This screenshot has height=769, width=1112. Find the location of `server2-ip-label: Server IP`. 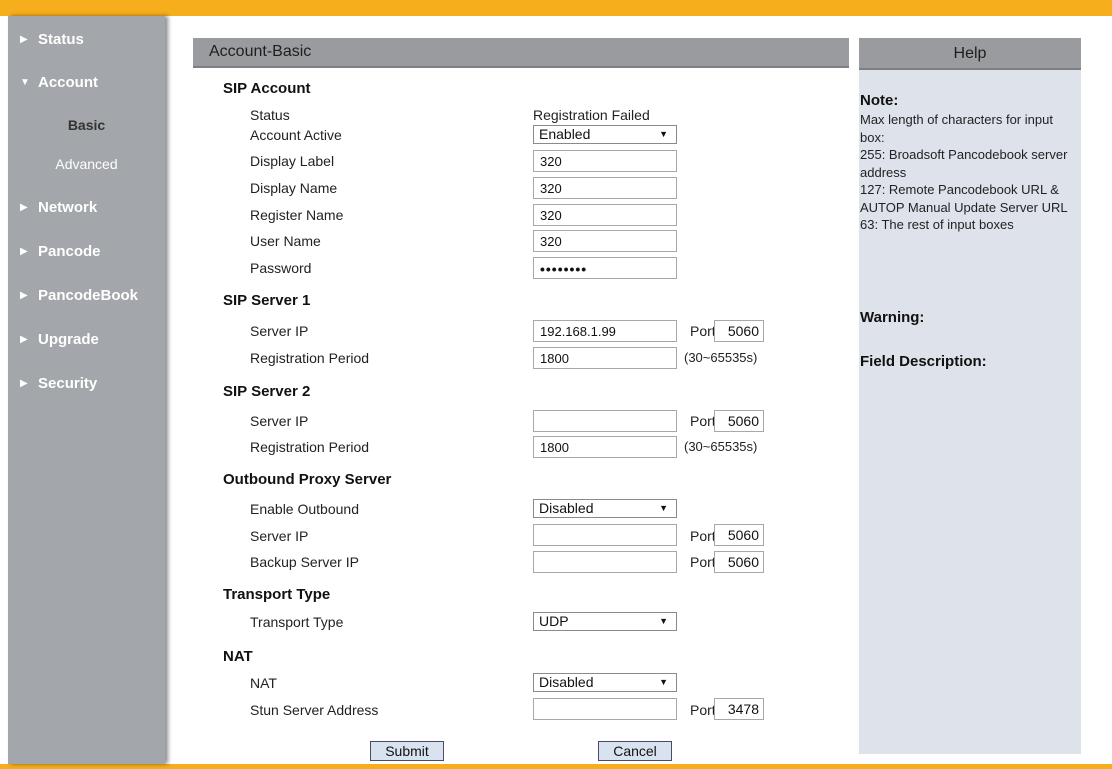

server2-ip-label: Server IP is located at coordinates (279, 421).